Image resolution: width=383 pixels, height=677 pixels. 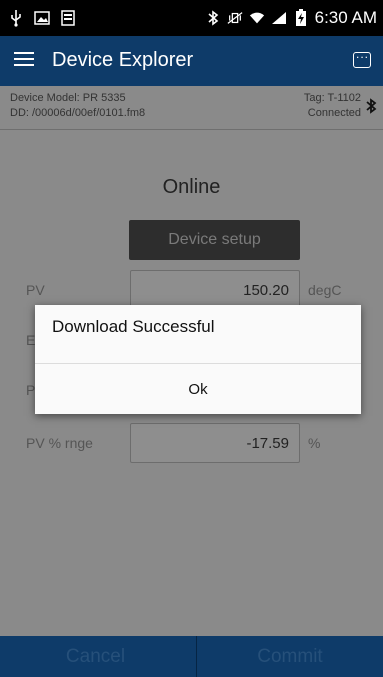 I want to click on status-time: 6:30 AM, so click(x=345, y=17).